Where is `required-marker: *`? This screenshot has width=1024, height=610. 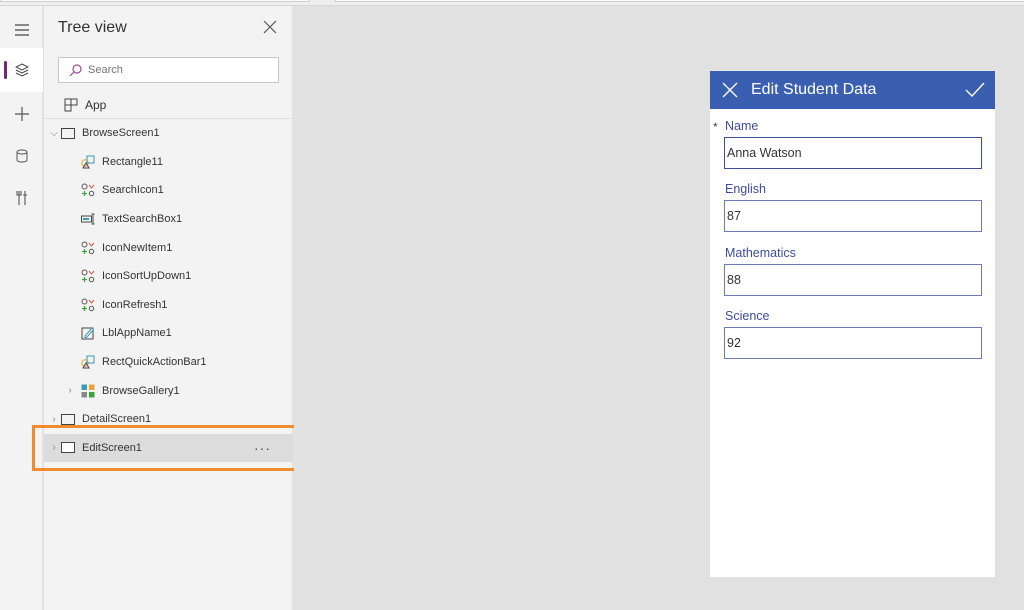 required-marker: * is located at coordinates (715, 127).